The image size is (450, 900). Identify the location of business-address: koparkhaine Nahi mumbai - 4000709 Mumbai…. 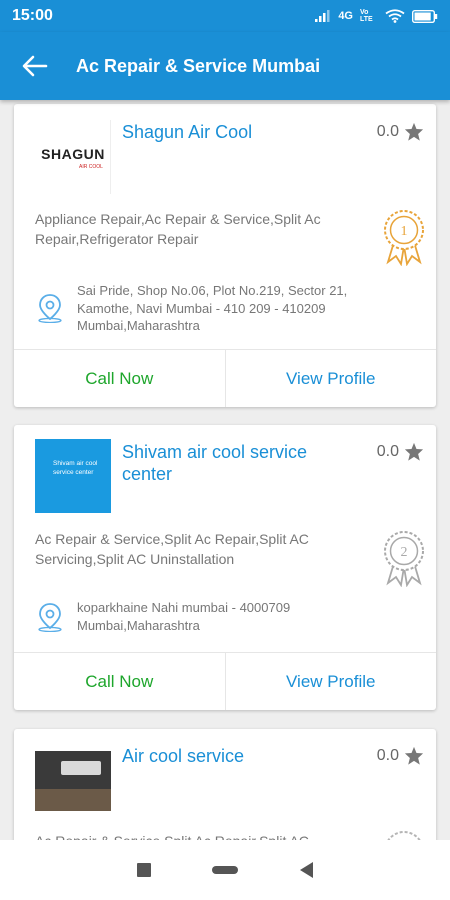
(184, 616).